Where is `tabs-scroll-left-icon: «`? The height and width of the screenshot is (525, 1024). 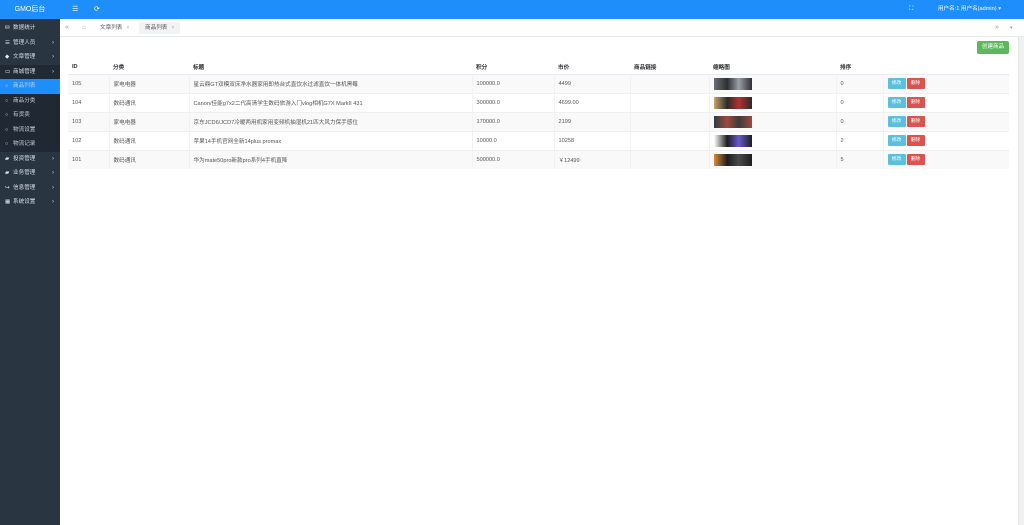 tabs-scroll-left-icon: « is located at coordinates (67, 28).